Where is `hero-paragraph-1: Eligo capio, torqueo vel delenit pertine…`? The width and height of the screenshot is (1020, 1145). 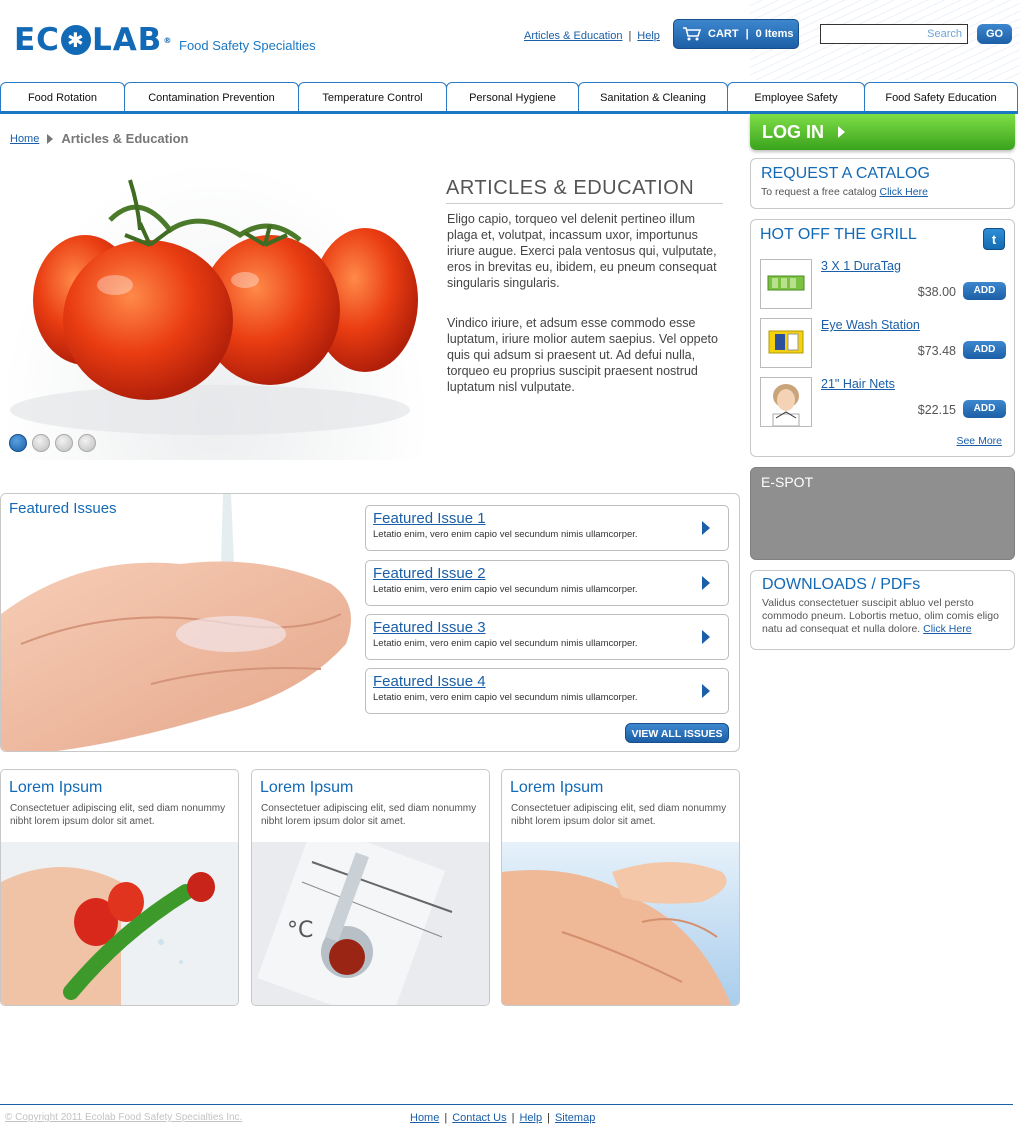
hero-paragraph-1: Eligo capio, torqueo vel delenit pertine… is located at coordinates (582, 251).